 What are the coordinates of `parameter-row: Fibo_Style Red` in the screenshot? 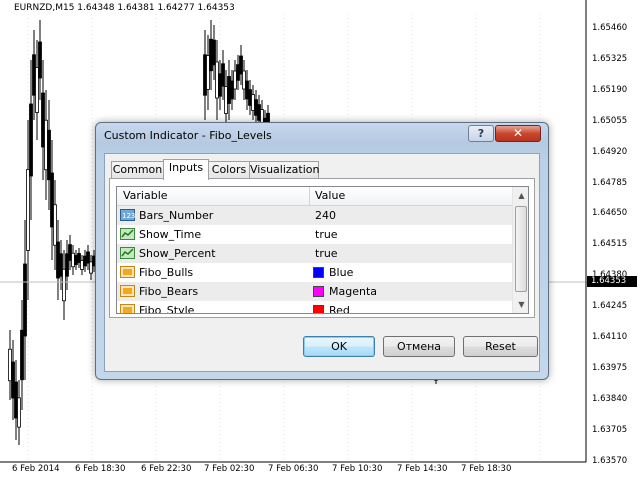 It's located at (314, 307).